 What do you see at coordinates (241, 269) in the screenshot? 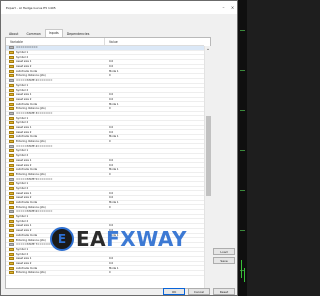
I see `chart-candle` at bounding box center [241, 269].